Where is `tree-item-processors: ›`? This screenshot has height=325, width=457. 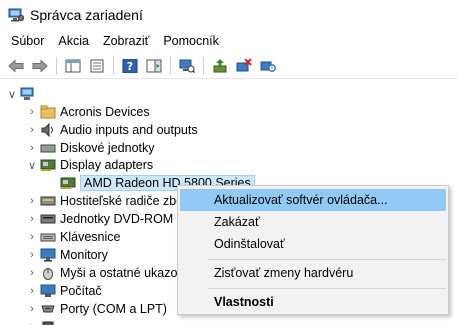
tree-item-processors: › is located at coordinates (43, 321).